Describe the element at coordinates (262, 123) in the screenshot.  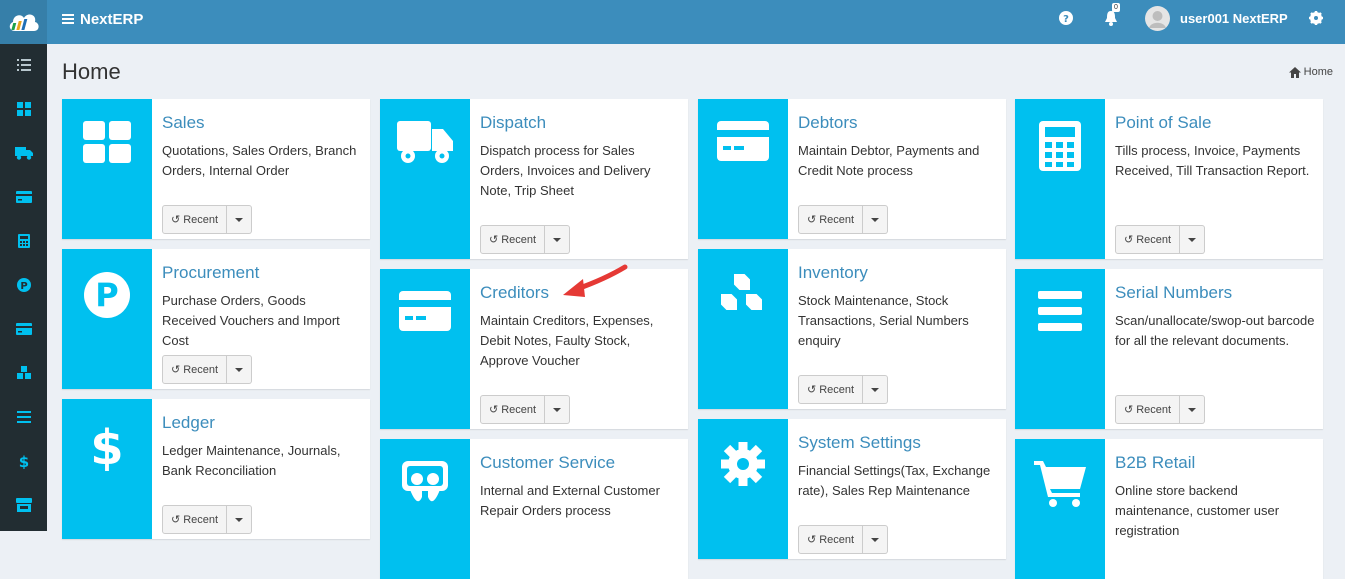
I see `tile-title: Sales` at that location.